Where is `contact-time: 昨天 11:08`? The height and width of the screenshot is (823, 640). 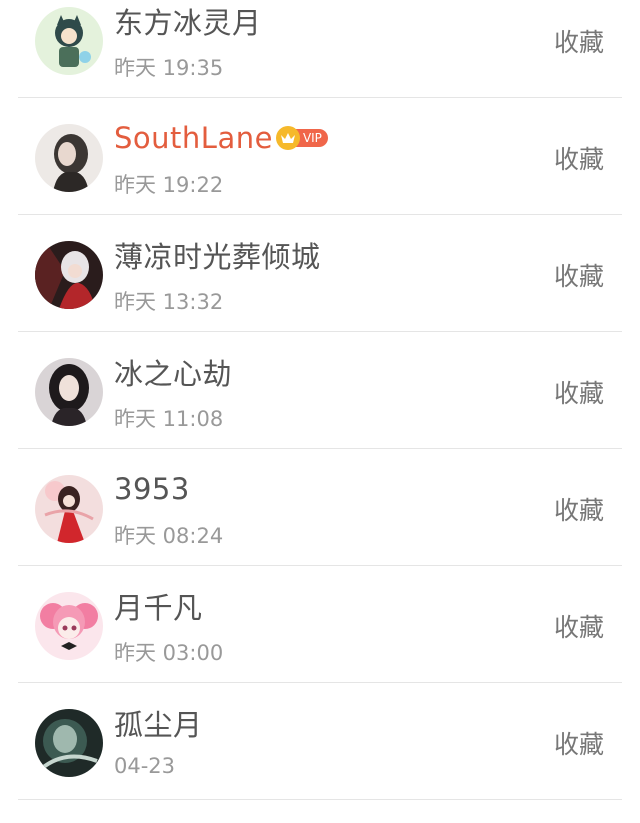 contact-time: 昨天 11:08 is located at coordinates (169, 419).